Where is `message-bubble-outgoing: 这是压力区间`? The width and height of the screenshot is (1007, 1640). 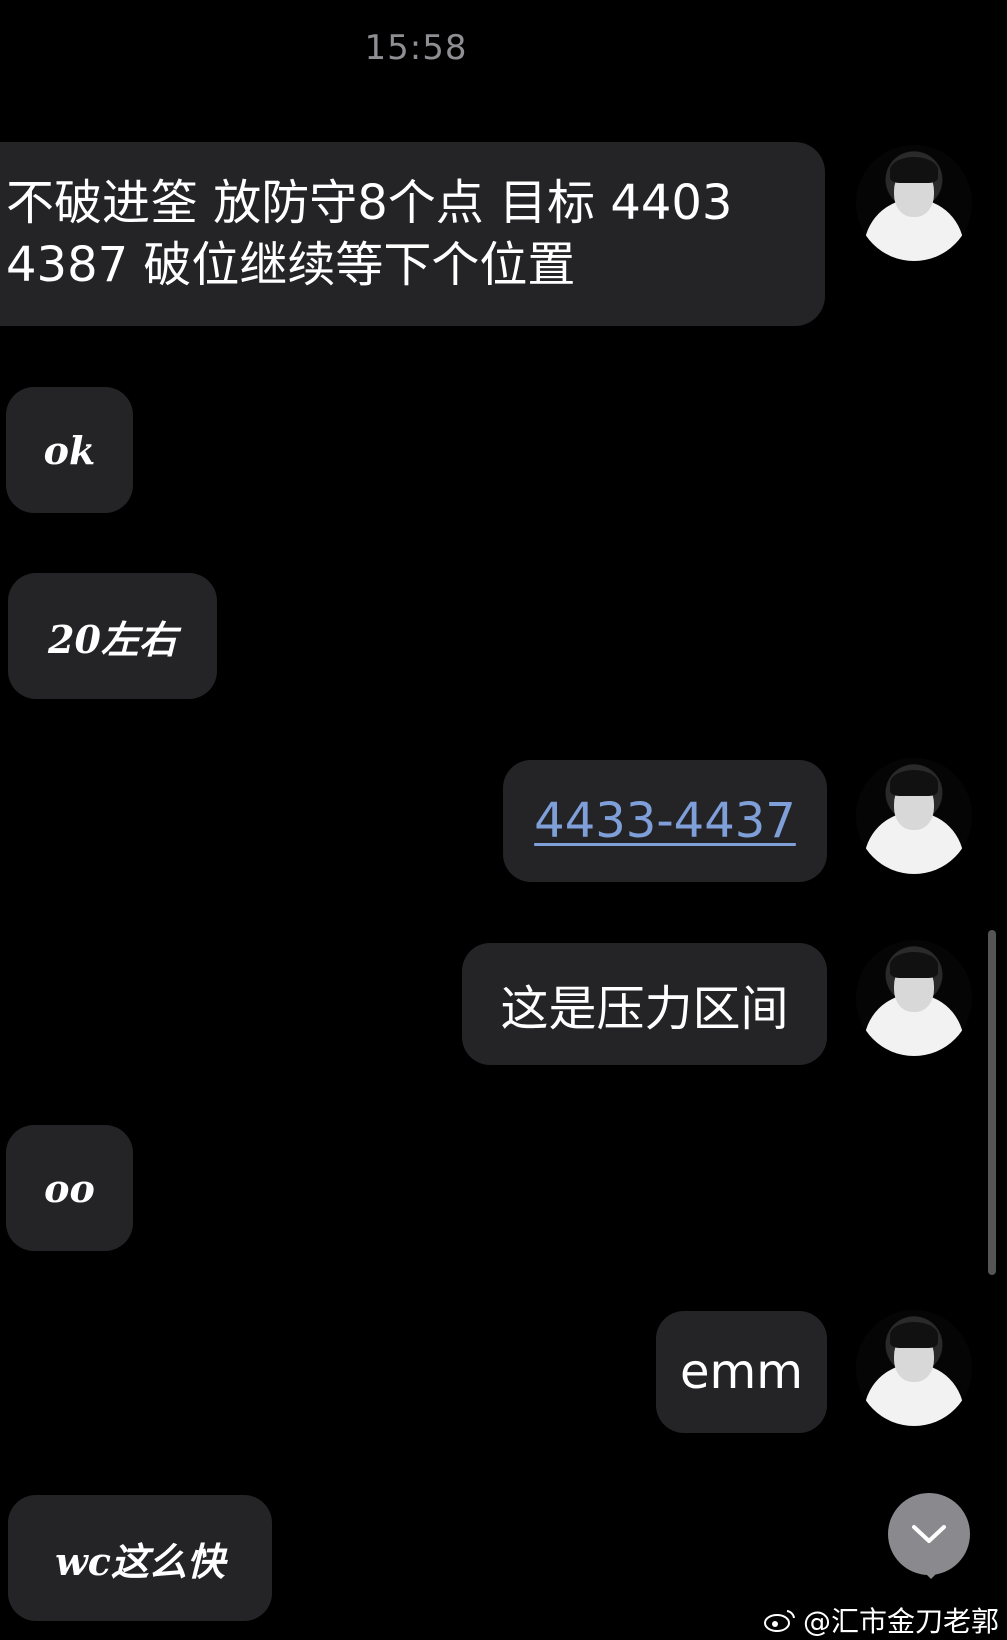
message-bubble-outgoing: 这是压力区间 is located at coordinates (644, 1004).